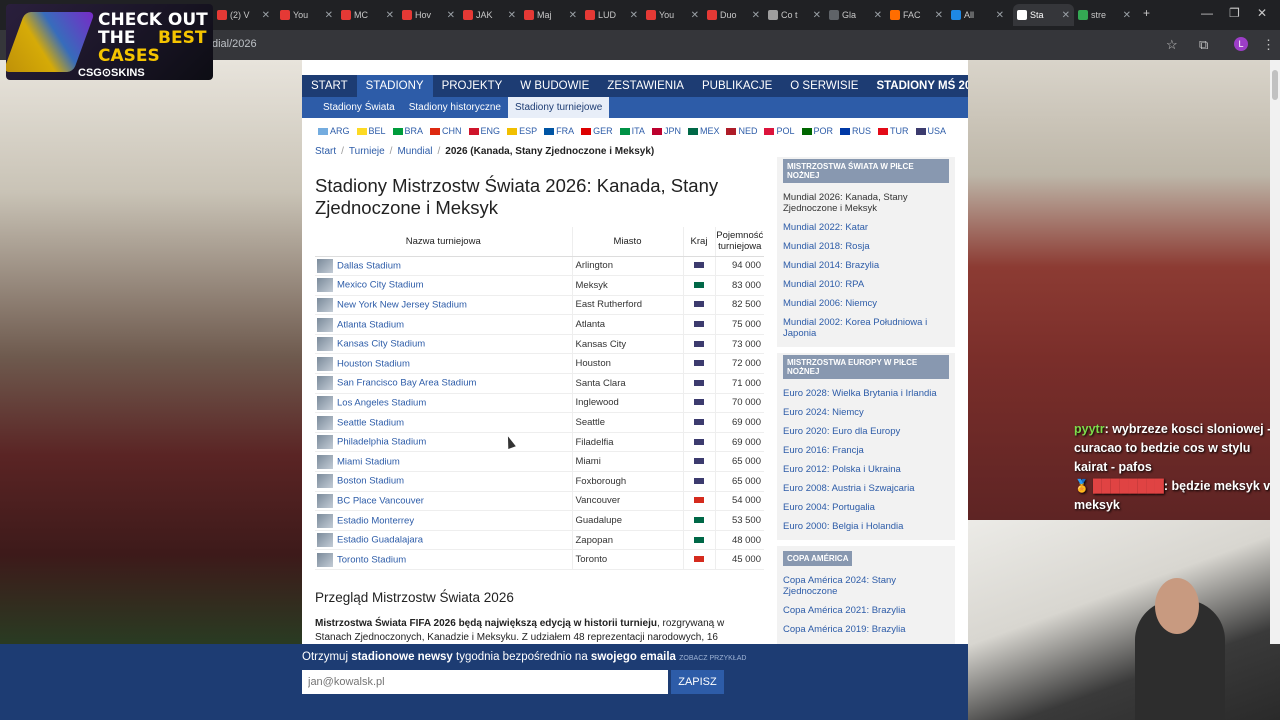 The height and width of the screenshot is (720, 1280). What do you see at coordinates (597, 131) in the screenshot?
I see `country-flag-link: GER` at bounding box center [597, 131].